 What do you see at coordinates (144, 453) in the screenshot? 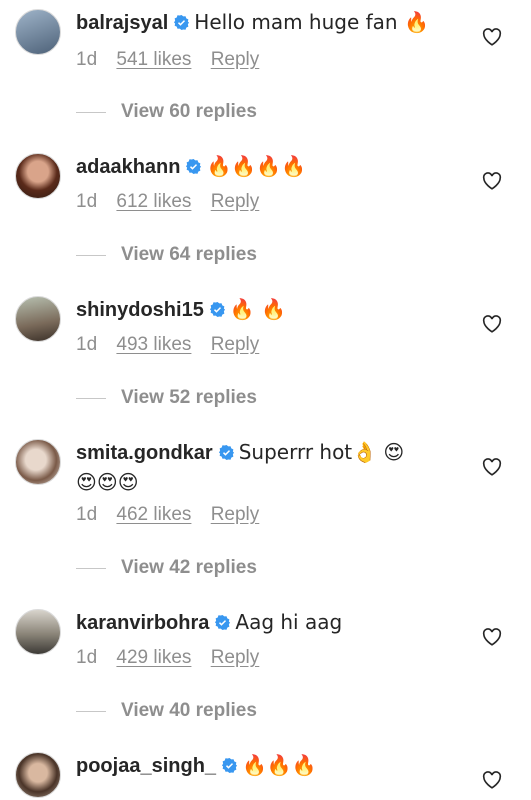
I see `comment-username: smita.gondkar` at bounding box center [144, 453].